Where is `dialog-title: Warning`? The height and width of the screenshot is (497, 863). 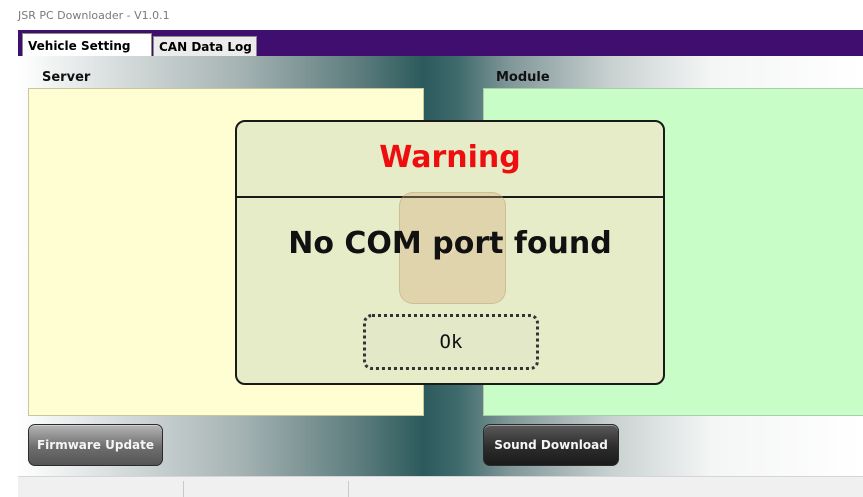 dialog-title: Warning is located at coordinates (450, 157).